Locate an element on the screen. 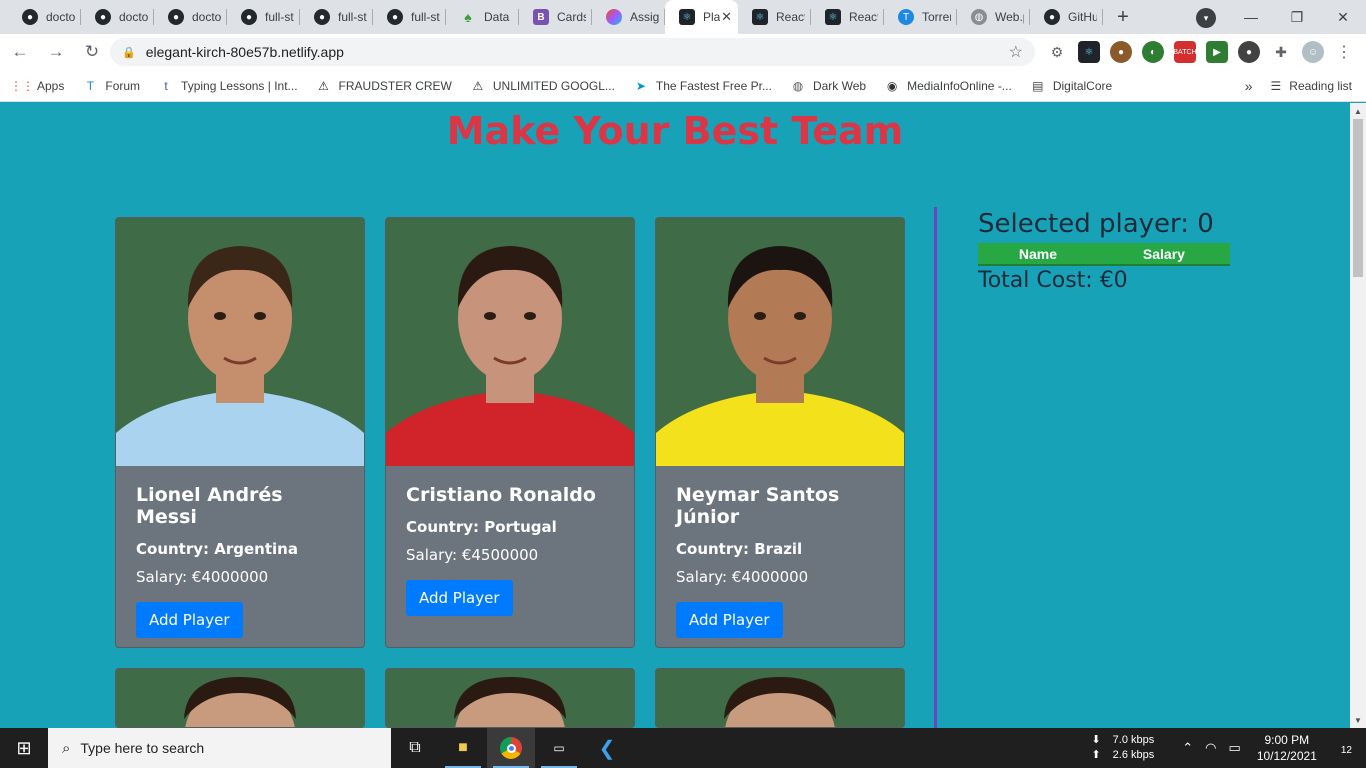 The image size is (1366, 768). batch-extension-icon: BATCH is located at coordinates (1185, 52).